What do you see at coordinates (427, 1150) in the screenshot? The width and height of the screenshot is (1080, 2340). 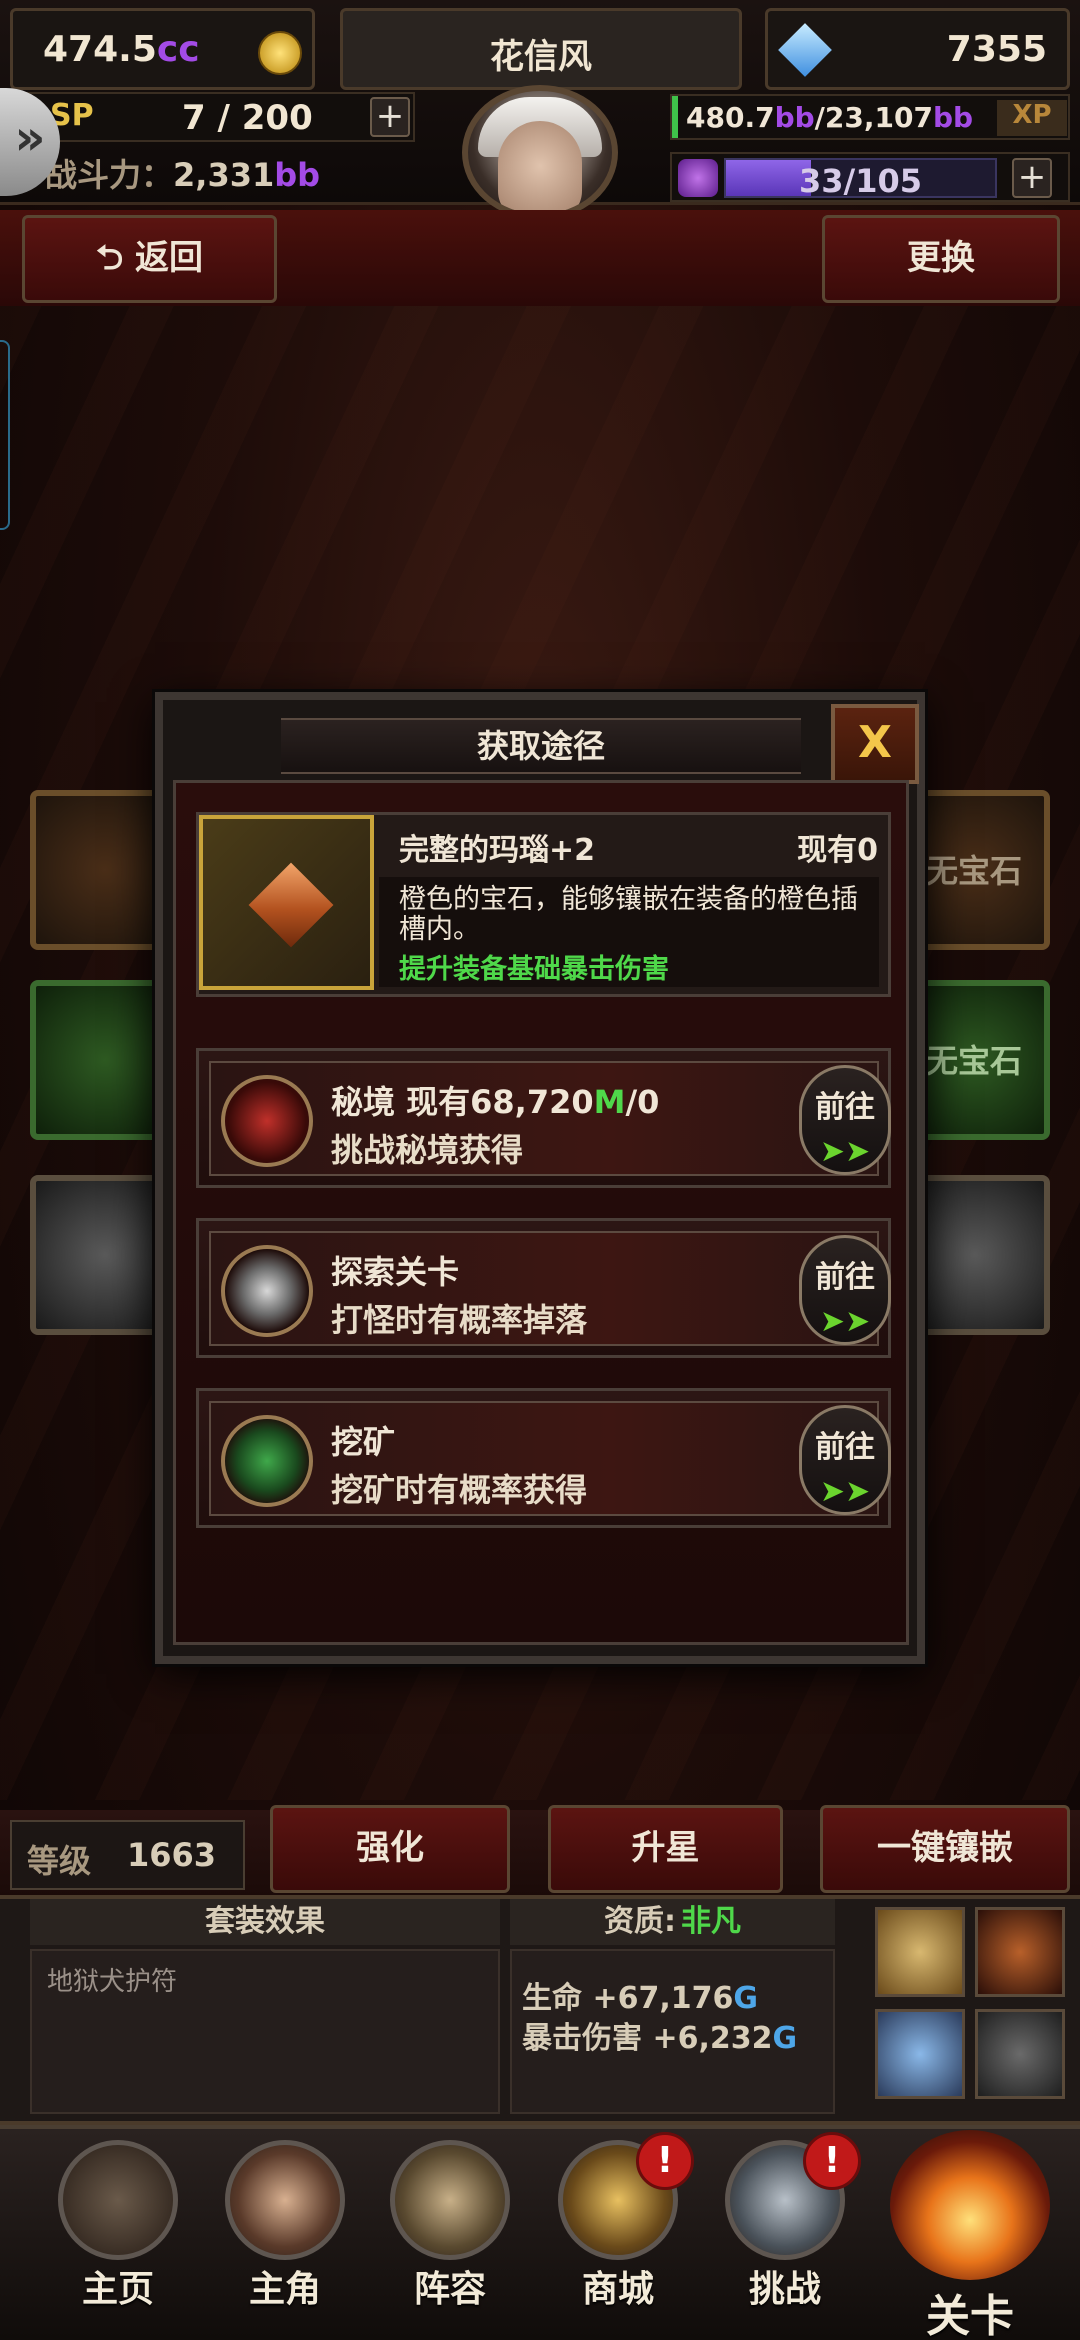 I see `route-subtitle: 挑战秘境获得` at bounding box center [427, 1150].